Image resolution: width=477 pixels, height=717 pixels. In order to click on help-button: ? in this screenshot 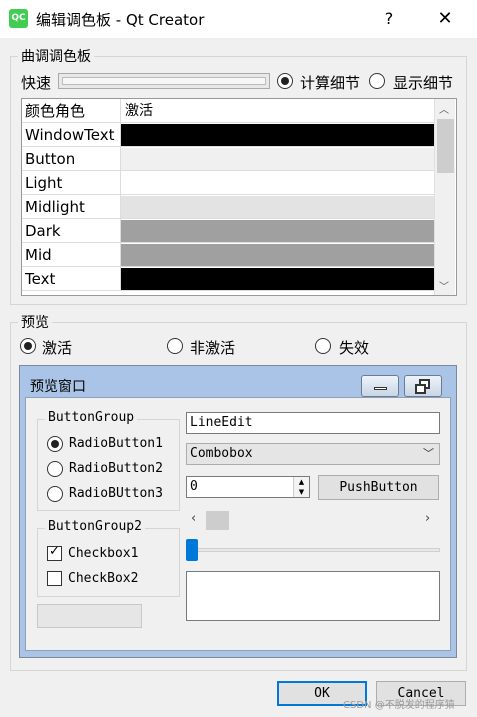, I will do `click(389, 19)`.